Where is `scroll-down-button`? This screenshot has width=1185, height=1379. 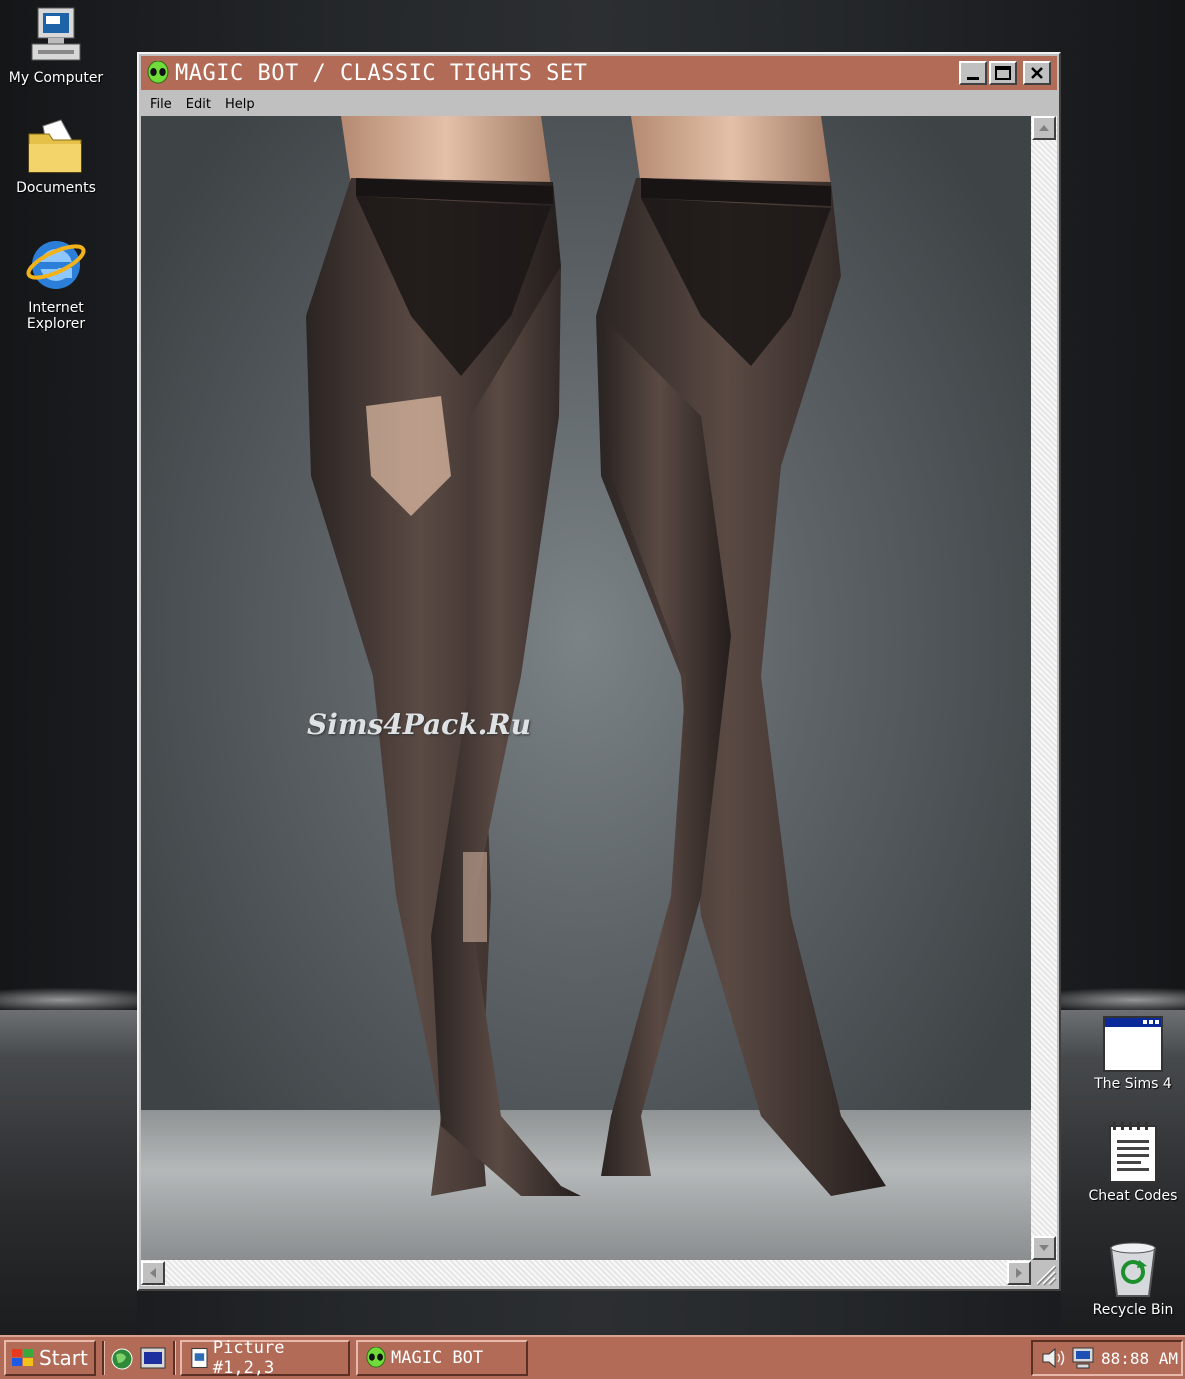 scroll-down-button is located at coordinates (1044, 1248).